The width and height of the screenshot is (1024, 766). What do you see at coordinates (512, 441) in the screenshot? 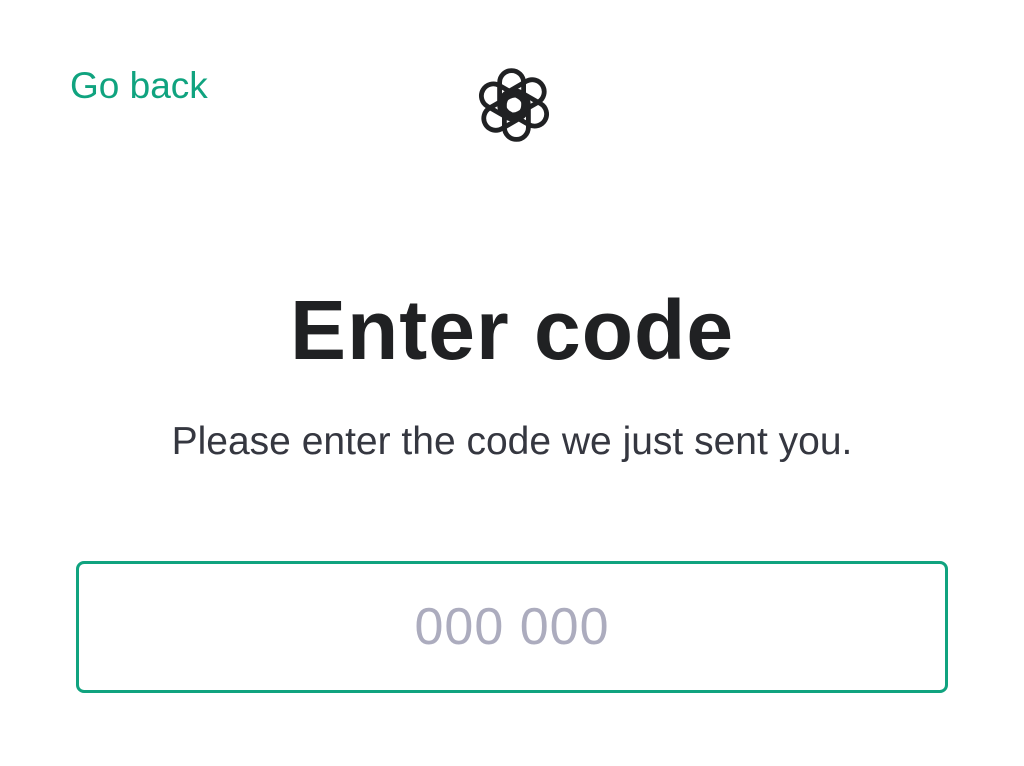
I see `page-subtitle: Please enter the code we just sent you.` at bounding box center [512, 441].